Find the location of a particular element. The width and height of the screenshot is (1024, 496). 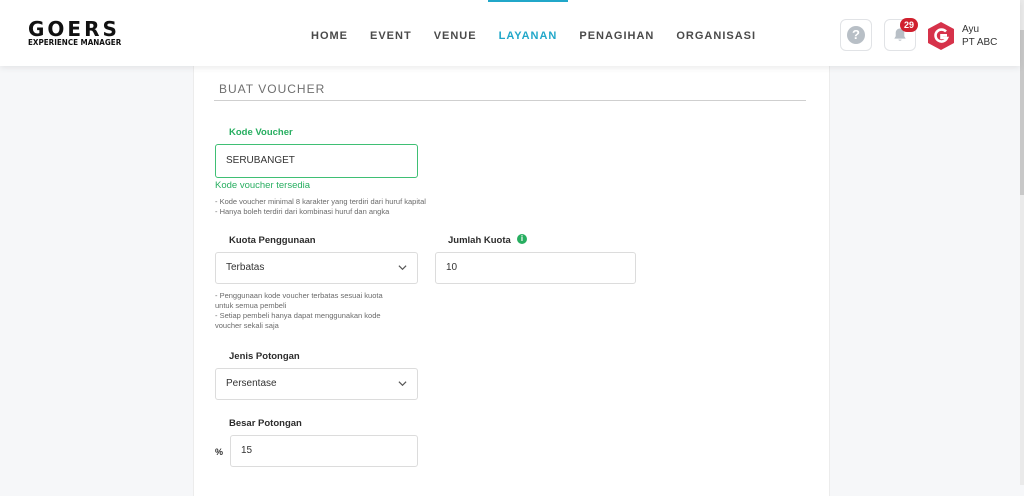

discount-type-label: Jenis Potongan is located at coordinates (264, 356).